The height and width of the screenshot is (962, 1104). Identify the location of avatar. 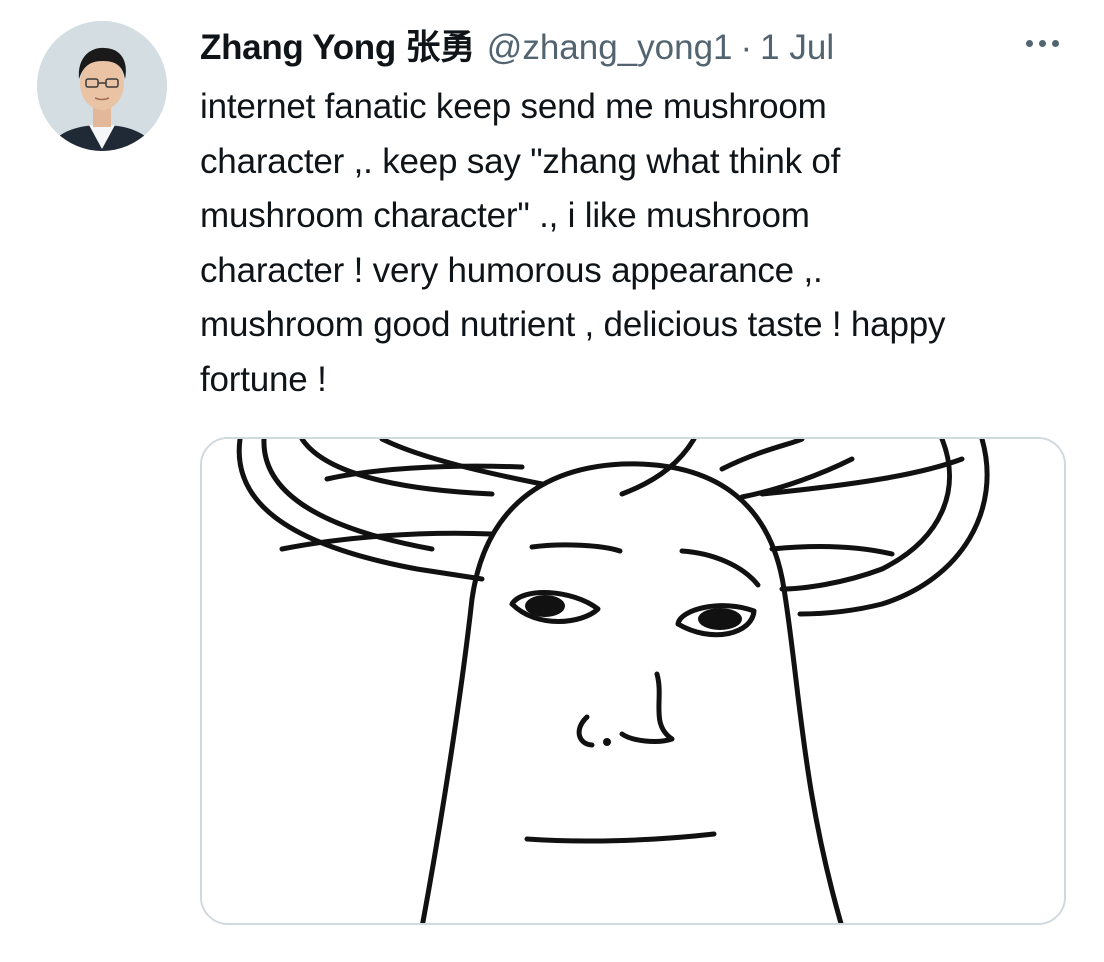
(102, 86).